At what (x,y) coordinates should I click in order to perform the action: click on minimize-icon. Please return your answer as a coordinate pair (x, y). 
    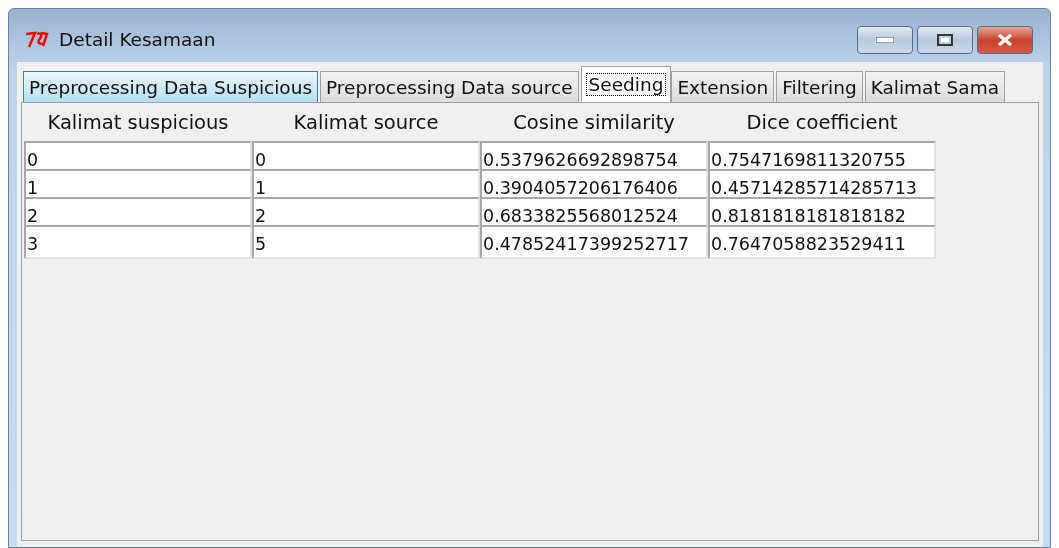
    Looking at the image, I should click on (885, 39).